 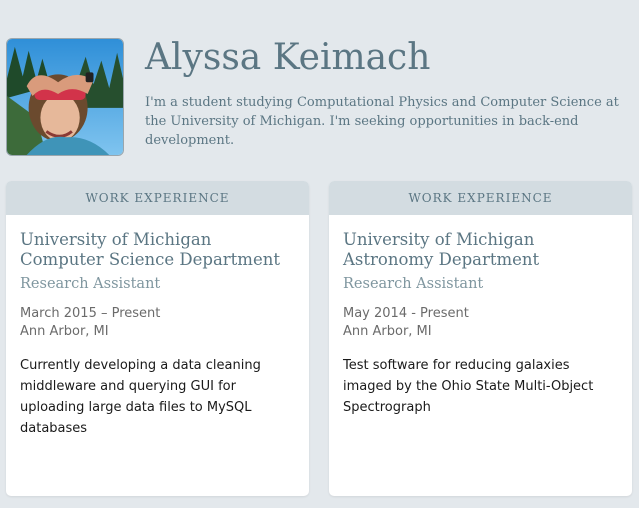 I want to click on organization-line-2: Computer Science Department, so click(x=150, y=259).